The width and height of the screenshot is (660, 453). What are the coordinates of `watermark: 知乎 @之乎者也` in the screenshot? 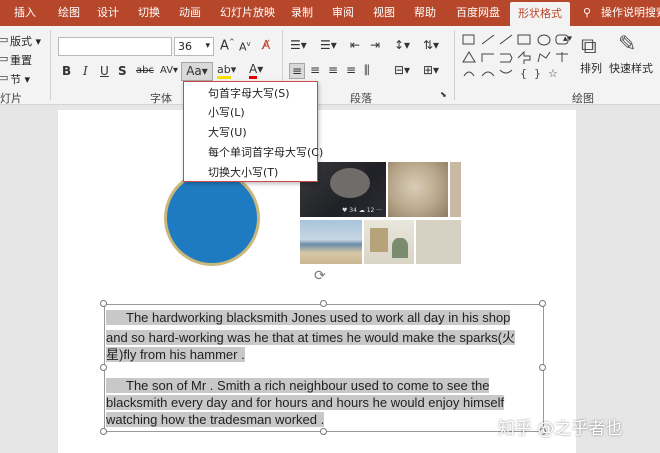 It's located at (560, 429).